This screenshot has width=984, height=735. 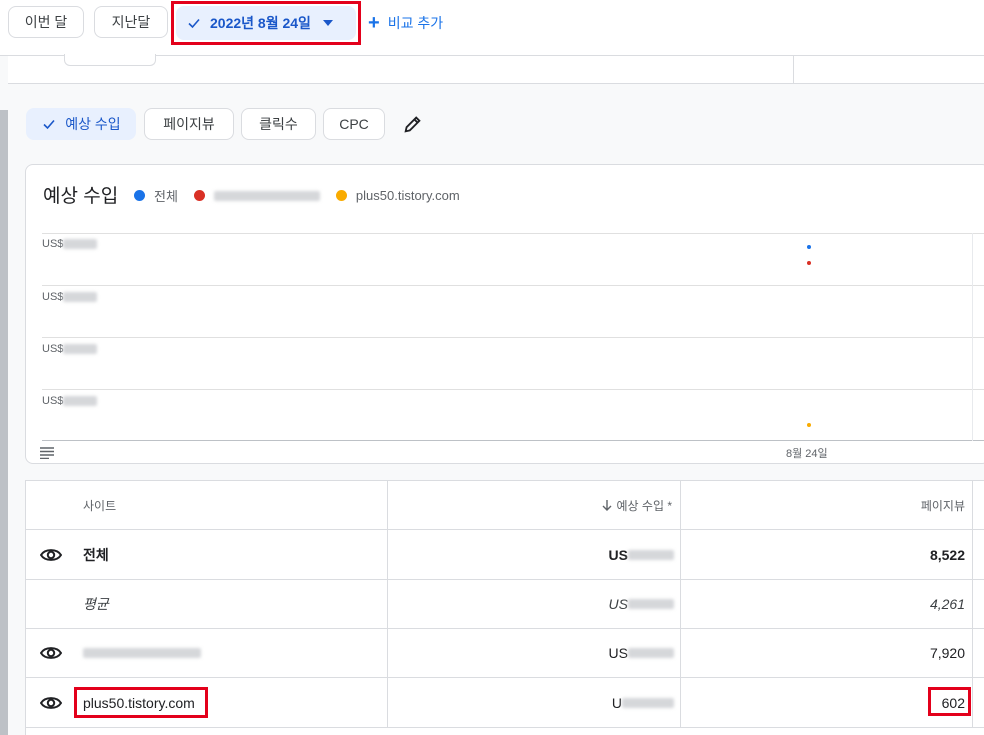 I want to click on metric-pageviews-chip: 페이지뷰, so click(x=189, y=124).